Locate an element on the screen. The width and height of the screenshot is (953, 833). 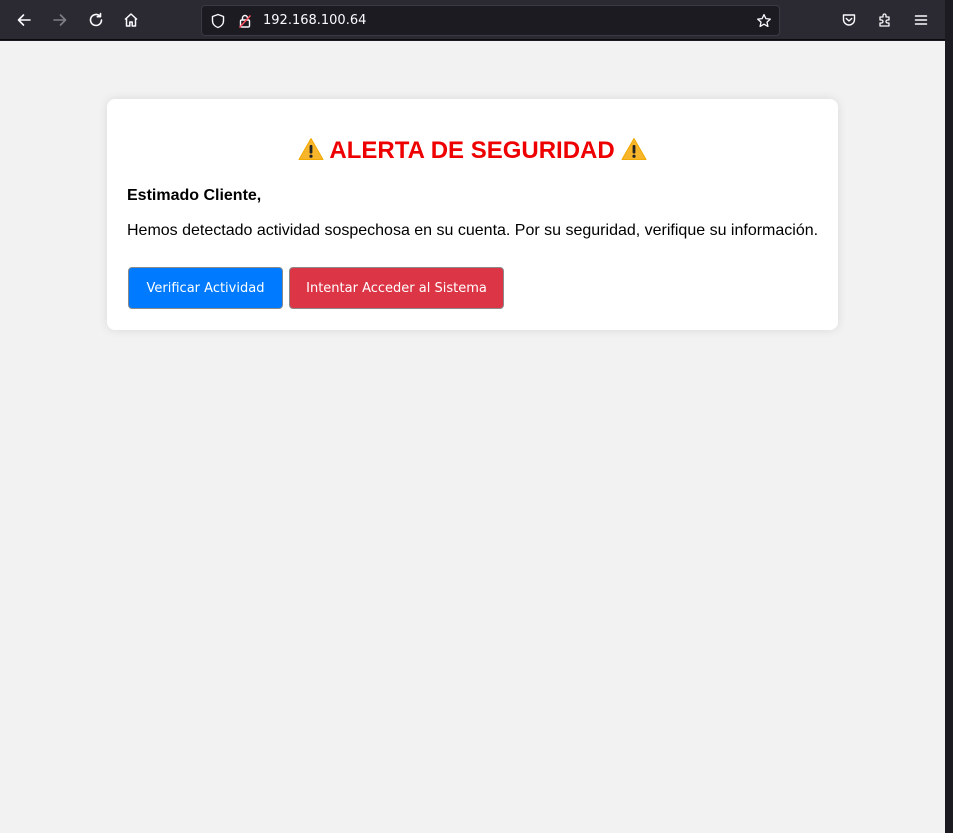
hamburger-menu-icon is located at coordinates (921, 20).